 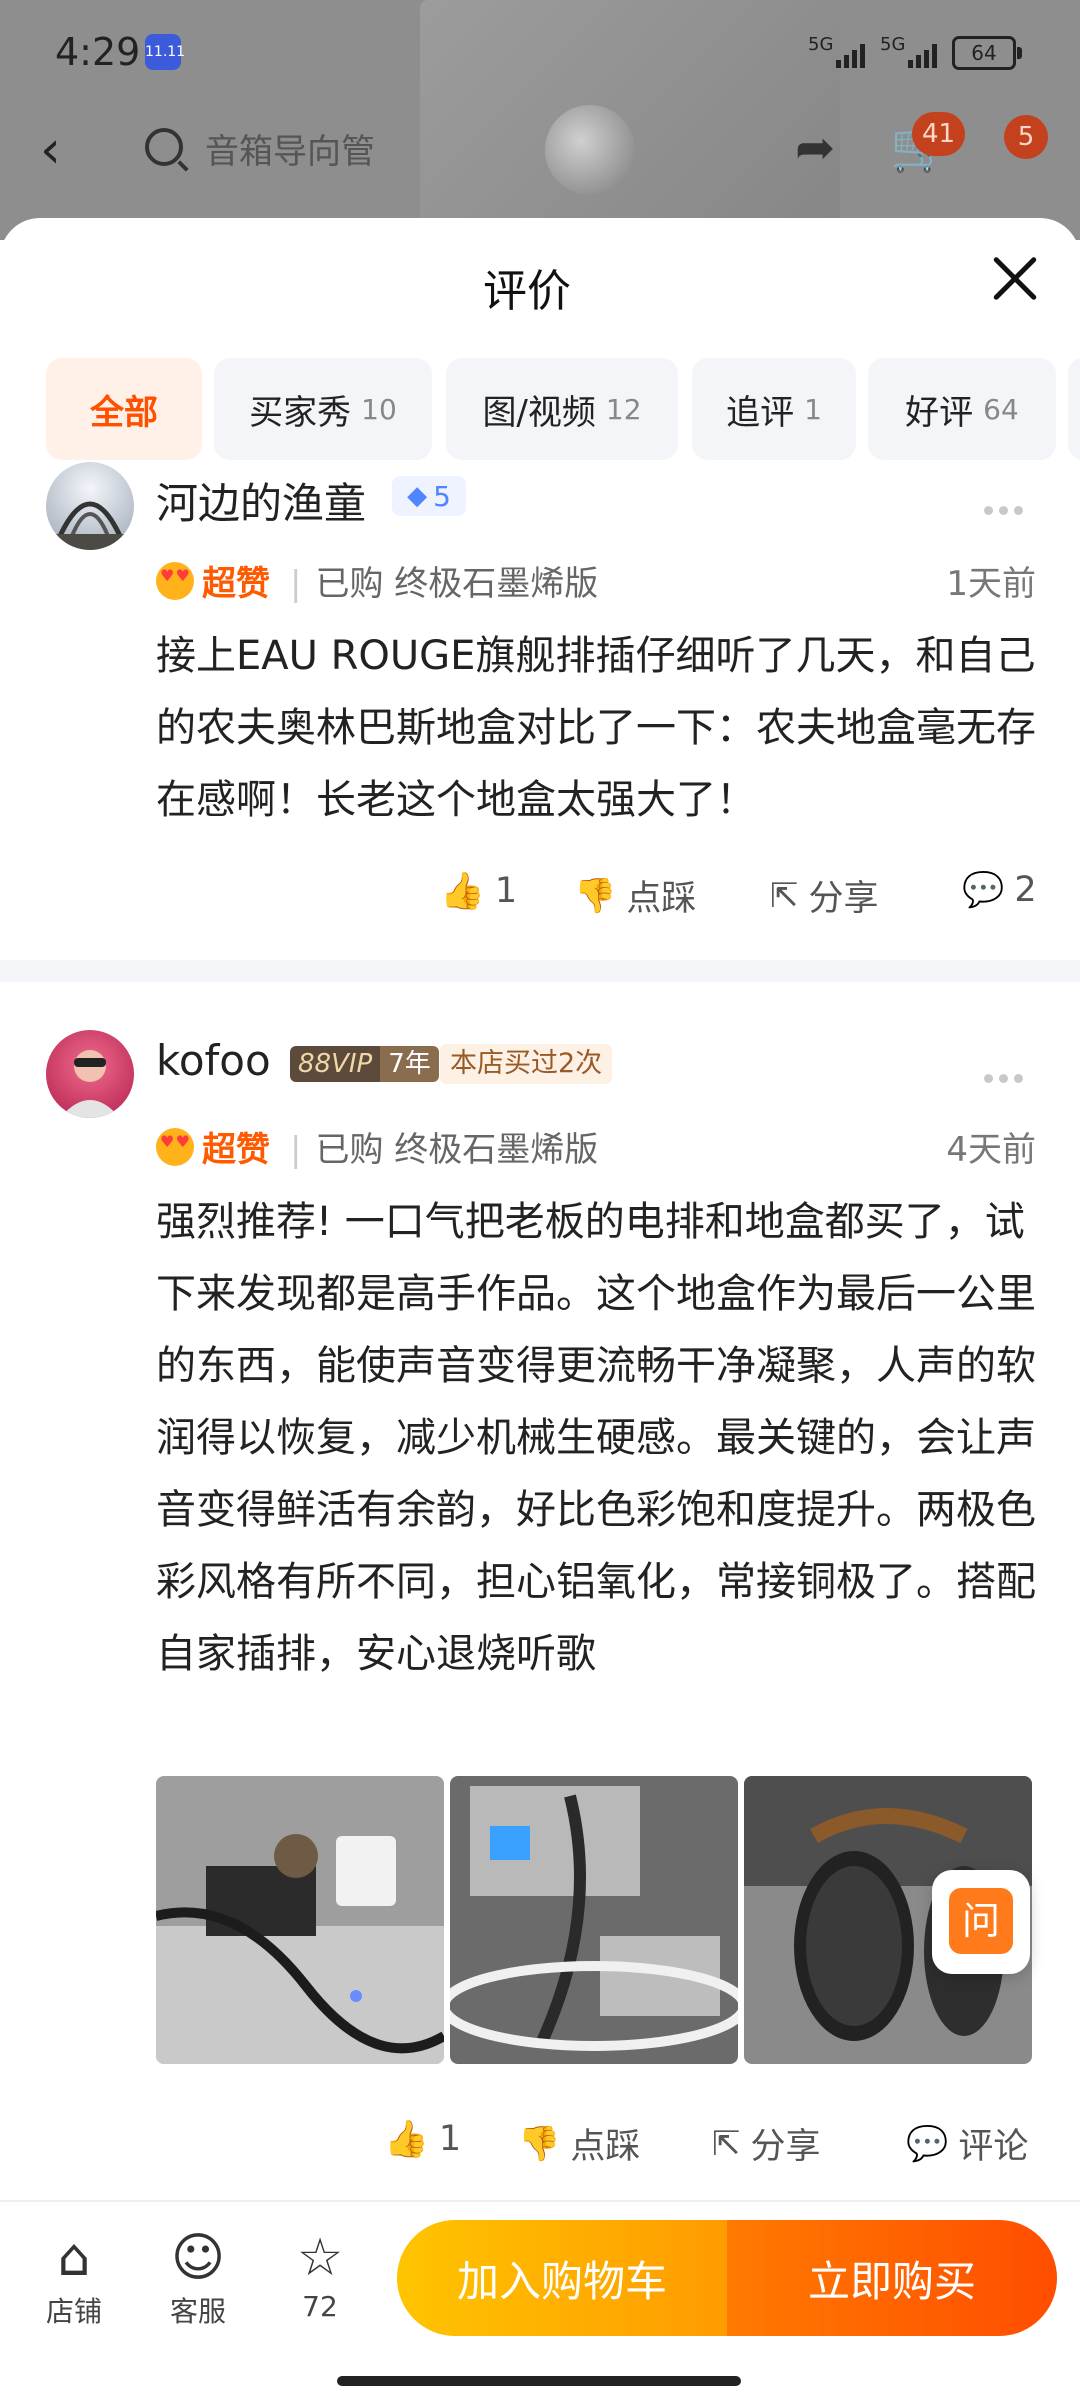 I want to click on share-icon: ➦, so click(x=815, y=148).